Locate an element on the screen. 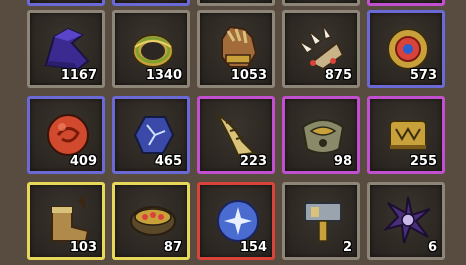 The height and width of the screenshot is (265, 466). item-count: 1340 is located at coordinates (163, 75).